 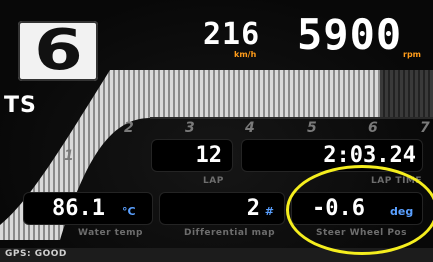 I want to click on gear-indicator: 6, so click(x=58, y=51).